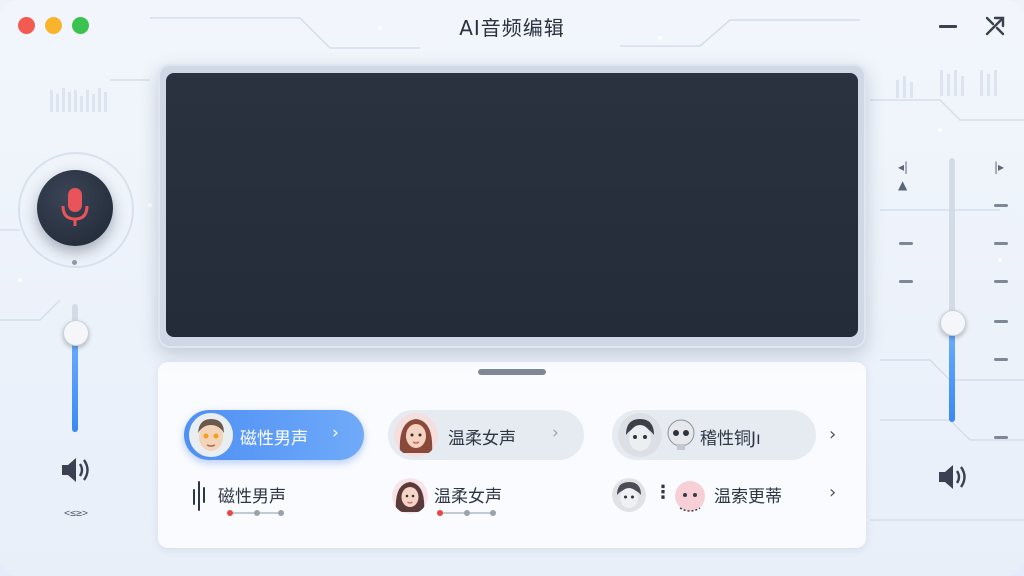  What do you see at coordinates (274, 439) in the screenshot?
I see `voice-chip-label: 磁性男声` at bounding box center [274, 439].